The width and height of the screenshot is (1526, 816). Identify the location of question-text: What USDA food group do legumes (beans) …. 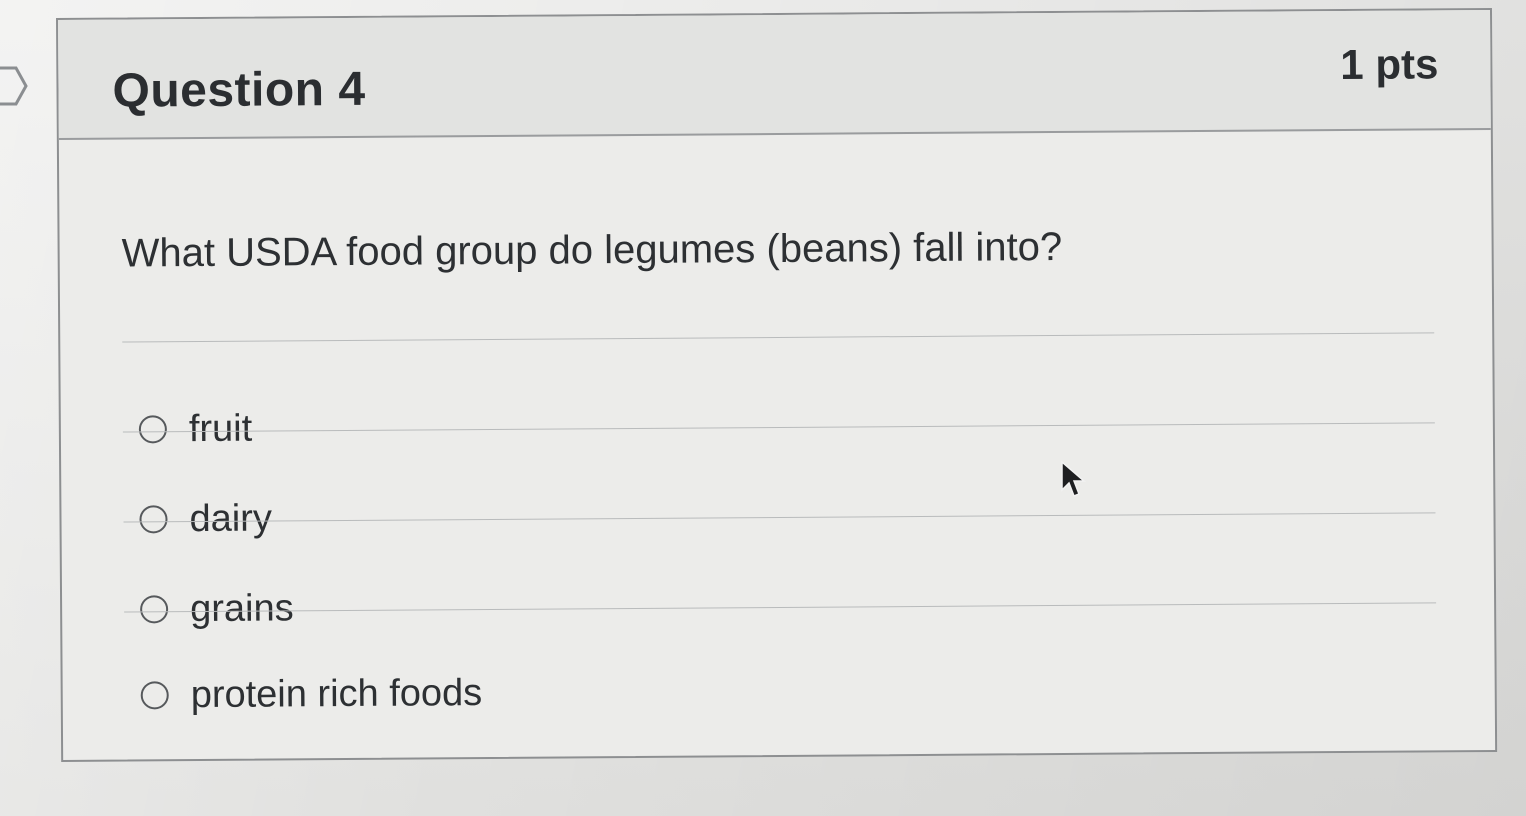
(592, 250).